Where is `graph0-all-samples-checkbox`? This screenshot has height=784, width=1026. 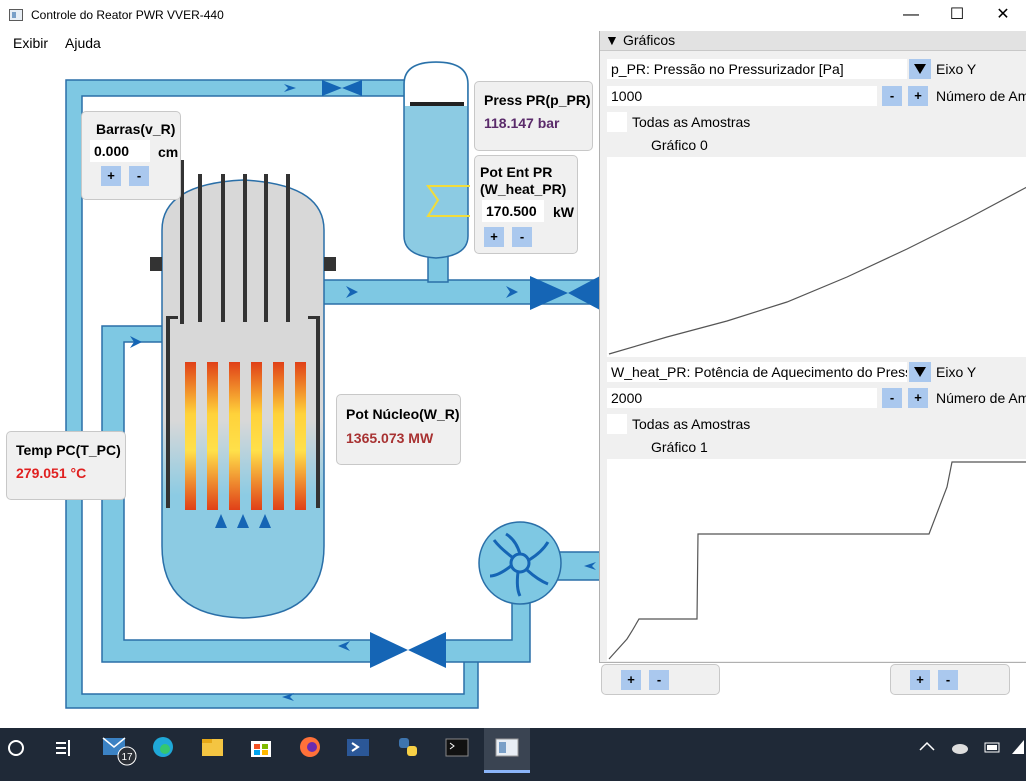
graph0-all-samples-checkbox is located at coordinates (617, 122).